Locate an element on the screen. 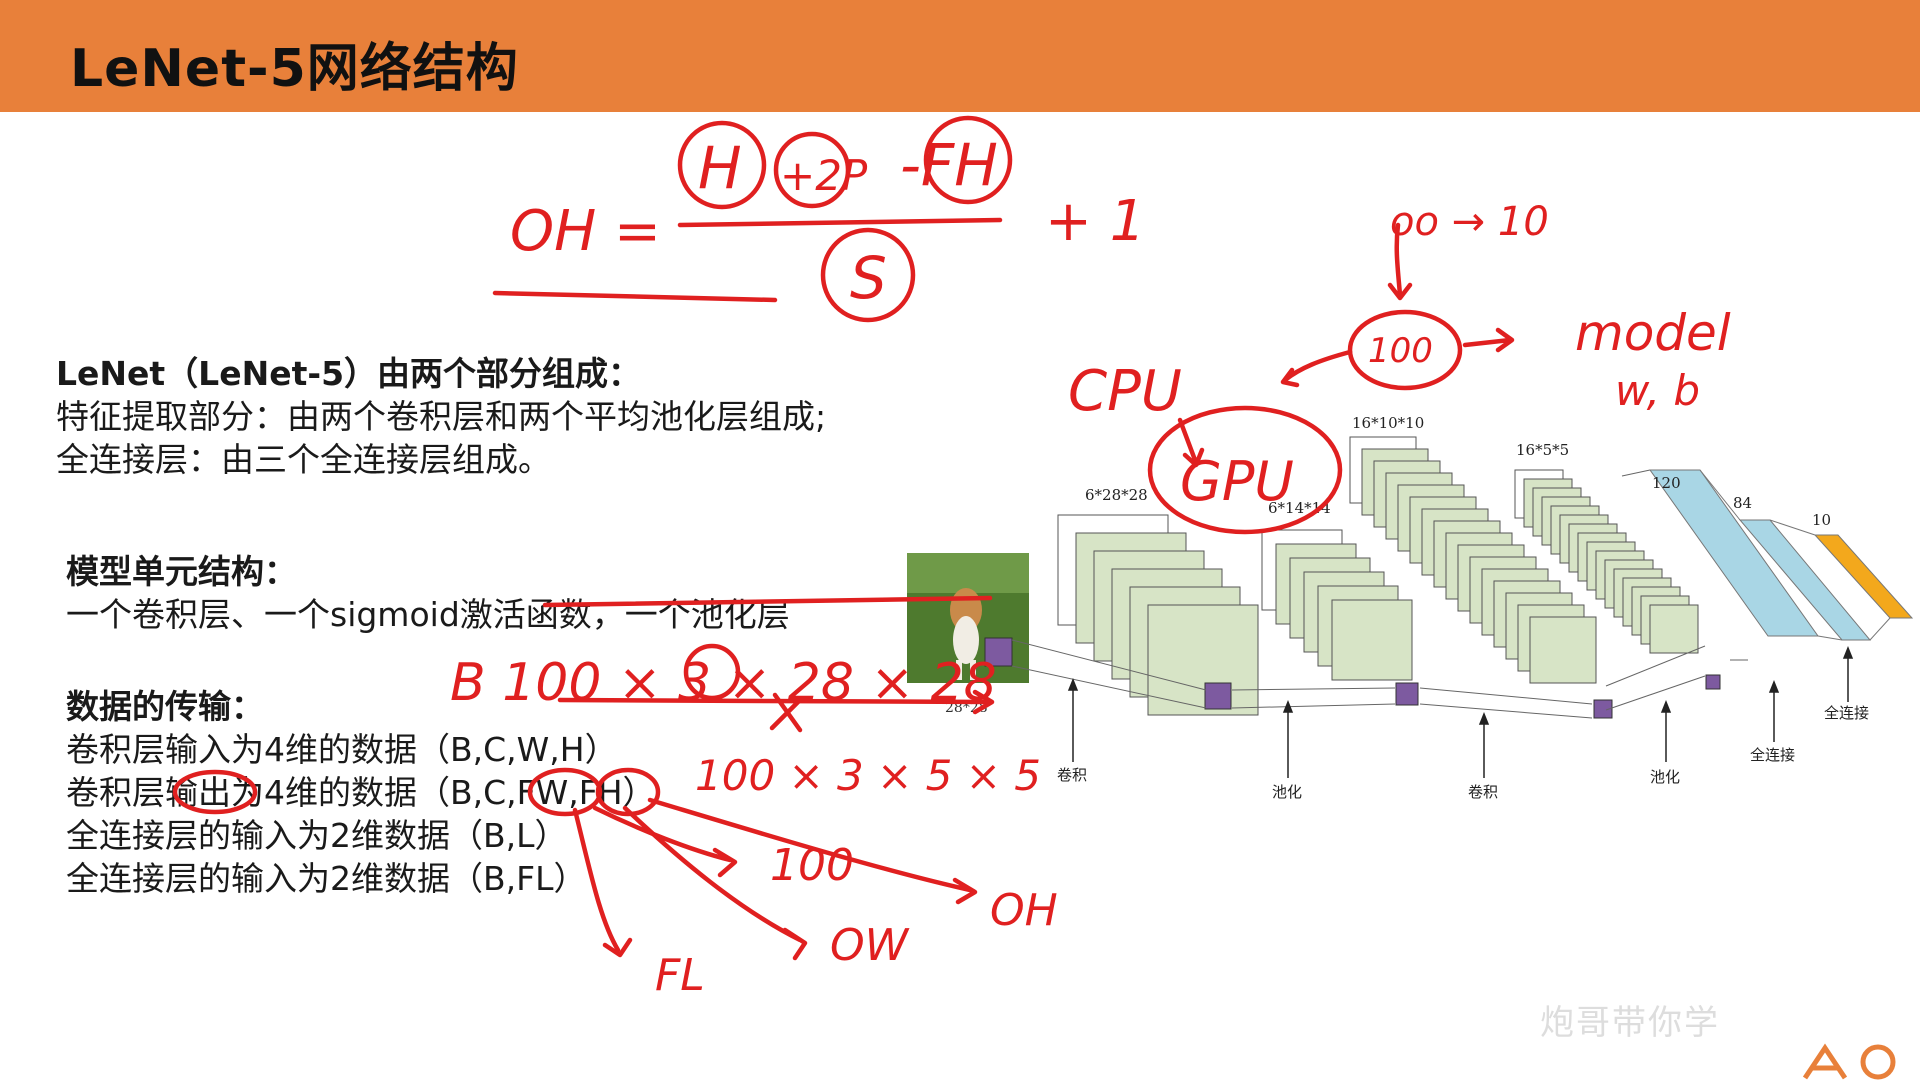 This screenshot has width=1920, height=1080. label-pool-1: 池化 is located at coordinates (1287, 792).